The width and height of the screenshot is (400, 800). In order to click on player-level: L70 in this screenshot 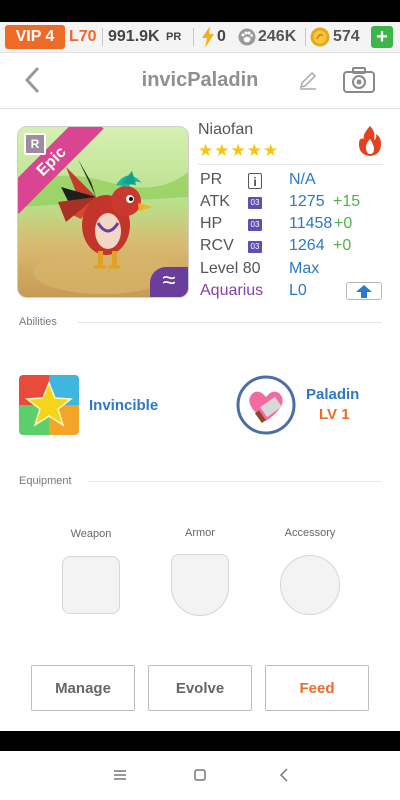, I will do `click(83, 36)`.